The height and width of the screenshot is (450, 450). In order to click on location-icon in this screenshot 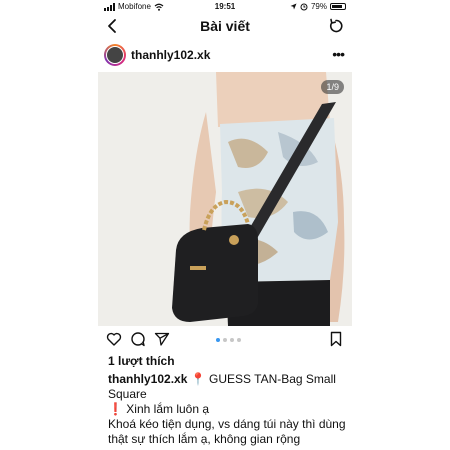, I will do `click(293, 6)`.